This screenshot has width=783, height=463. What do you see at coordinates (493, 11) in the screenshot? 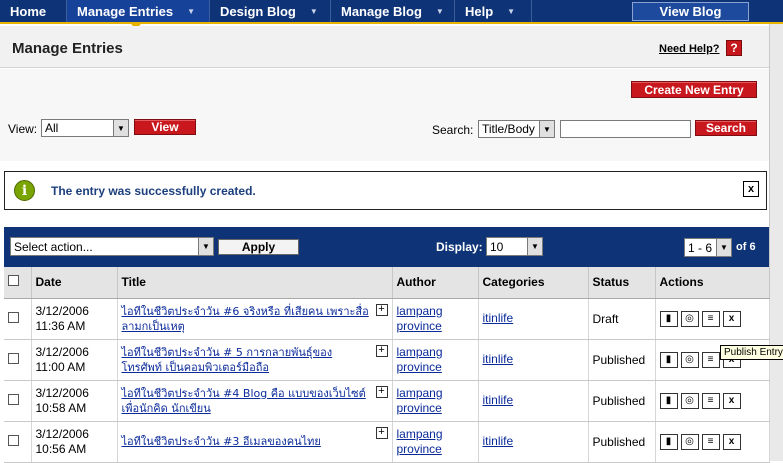
I see `nav-help: Help ▼` at bounding box center [493, 11].